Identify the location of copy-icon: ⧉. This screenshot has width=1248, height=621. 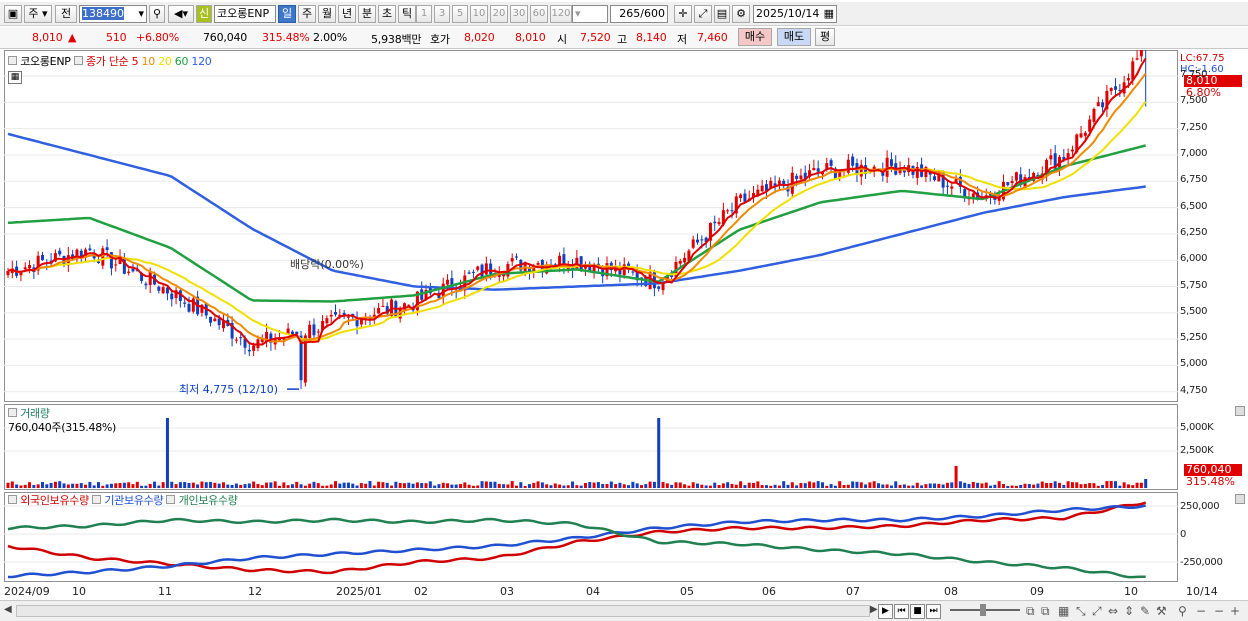
(1030, 611).